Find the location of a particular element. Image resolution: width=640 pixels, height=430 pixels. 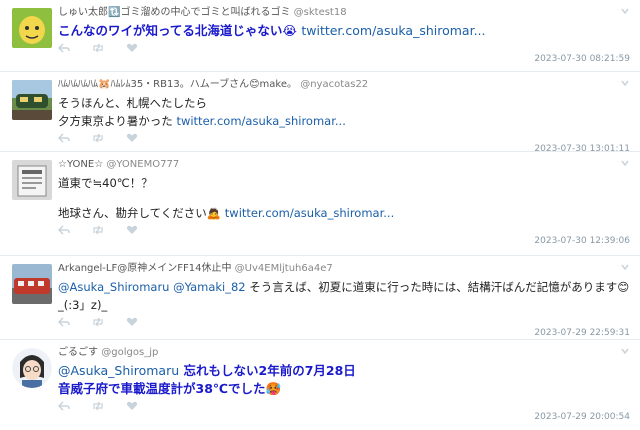

tweet-date: 2023-07-29 20:00:54 is located at coordinates (345, 417).